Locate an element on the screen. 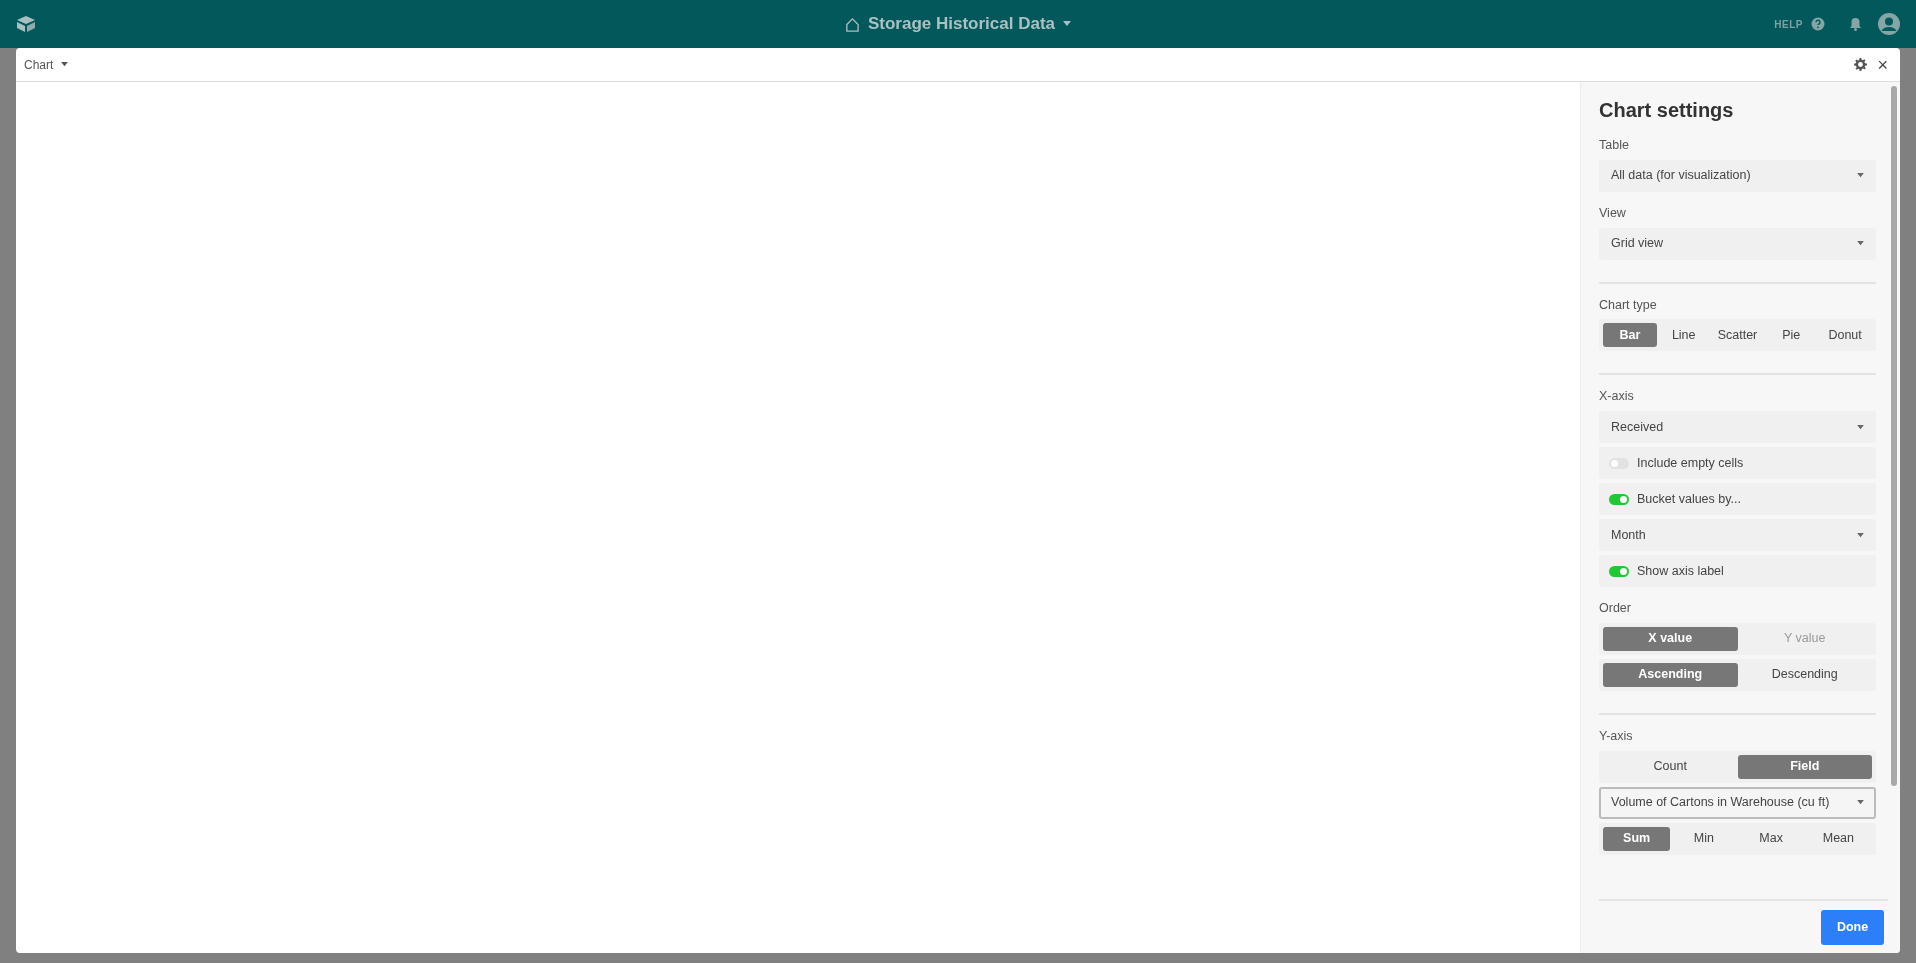 Image resolution: width=1916 pixels, height=963 pixels. notification-bell-icon is located at coordinates (1855, 24).